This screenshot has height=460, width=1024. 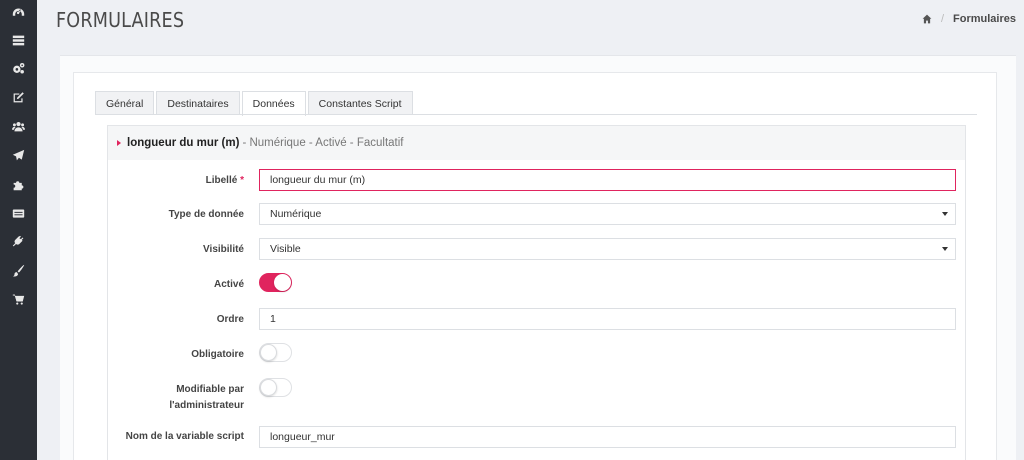 I want to click on visibilite-select: Visible, so click(x=607, y=249).